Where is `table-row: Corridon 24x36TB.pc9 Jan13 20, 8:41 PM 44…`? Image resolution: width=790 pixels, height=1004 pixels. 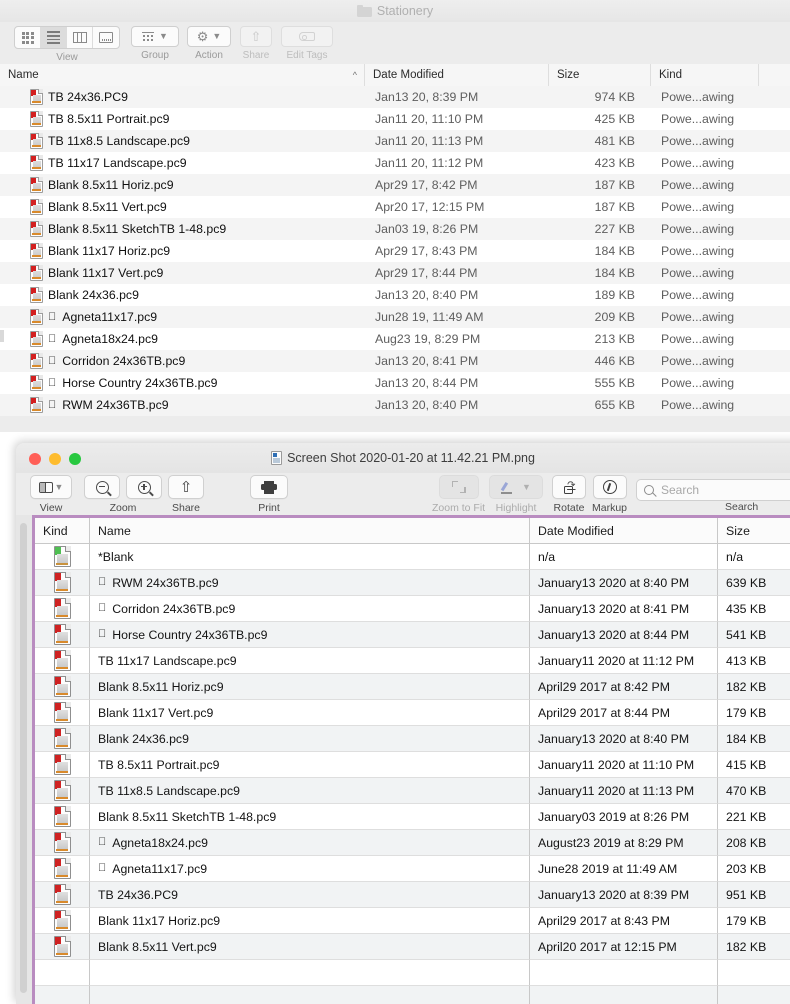 table-row: Corridon 24x36TB.pc9 Jan13 20, 8:41 PM 44… is located at coordinates (395, 361).